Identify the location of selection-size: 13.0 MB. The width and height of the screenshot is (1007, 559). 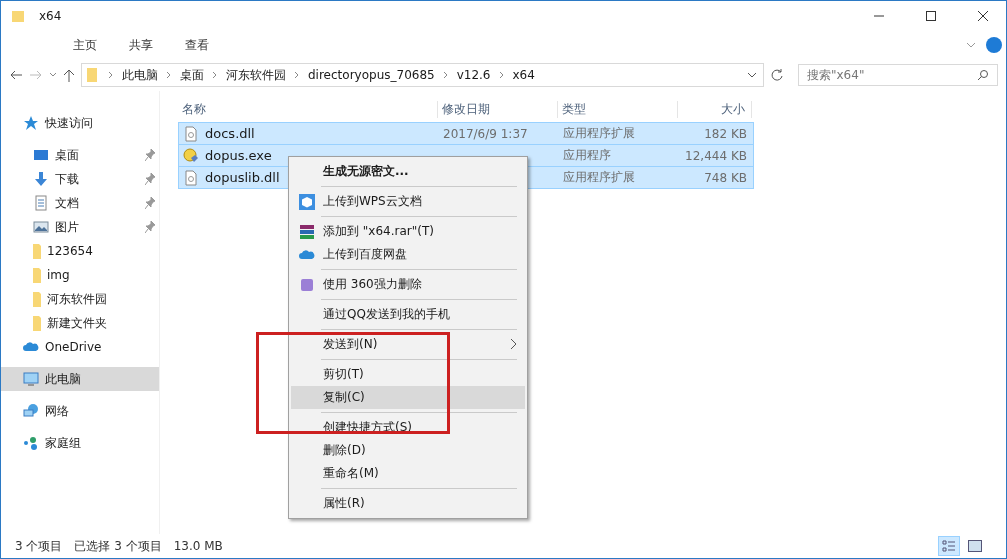
(198, 546).